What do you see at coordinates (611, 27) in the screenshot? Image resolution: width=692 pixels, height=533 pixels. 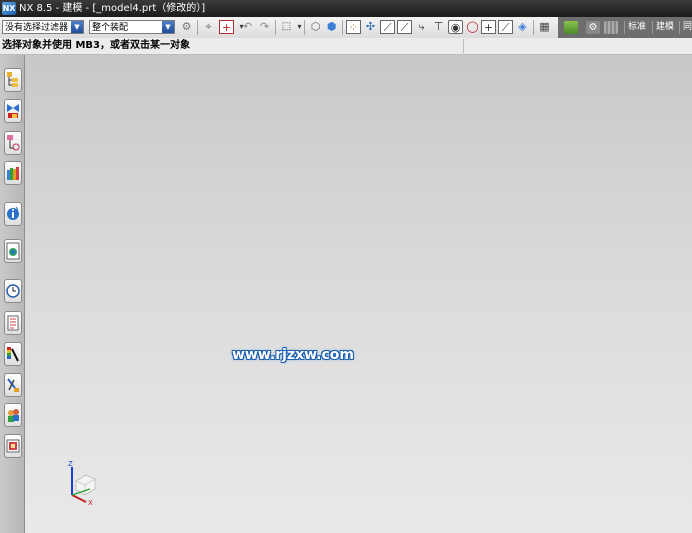 I see `grid-icon` at bounding box center [611, 27].